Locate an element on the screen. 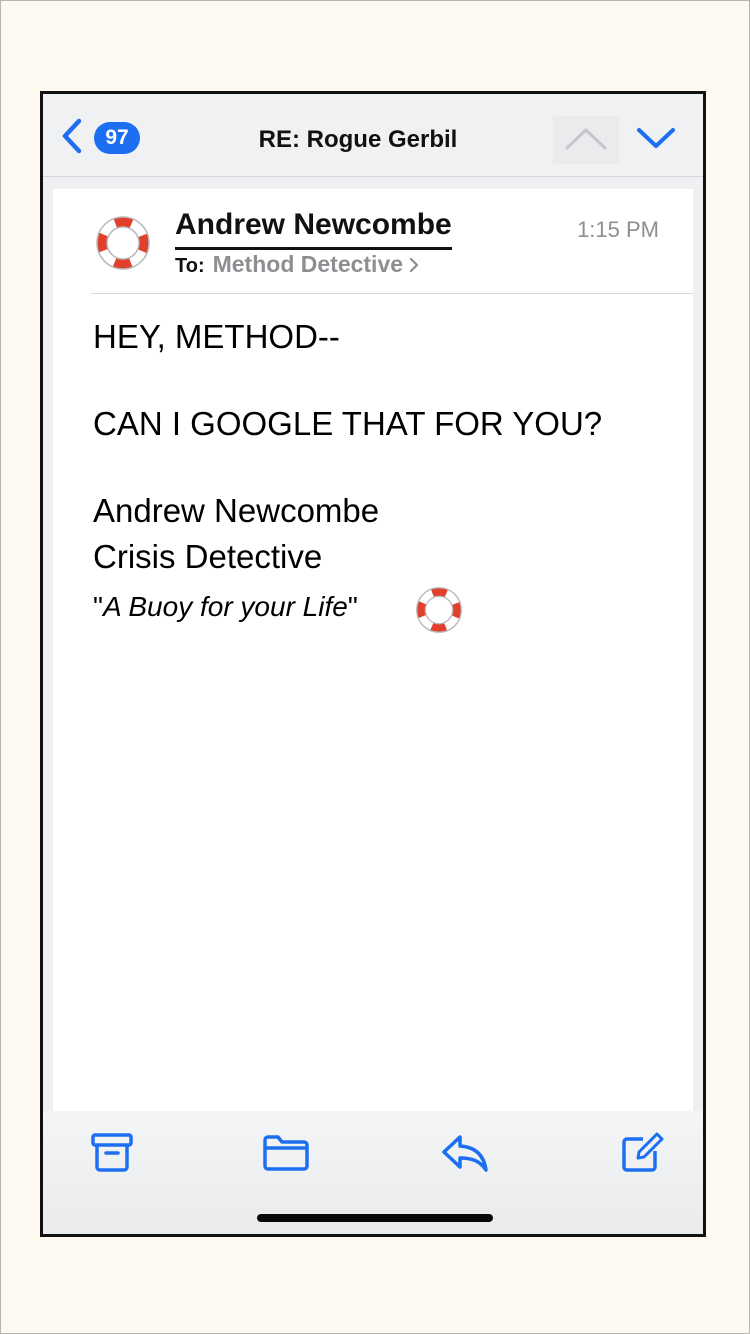  signature-quote: "A Buoy for your Life" is located at coordinates (225, 607).